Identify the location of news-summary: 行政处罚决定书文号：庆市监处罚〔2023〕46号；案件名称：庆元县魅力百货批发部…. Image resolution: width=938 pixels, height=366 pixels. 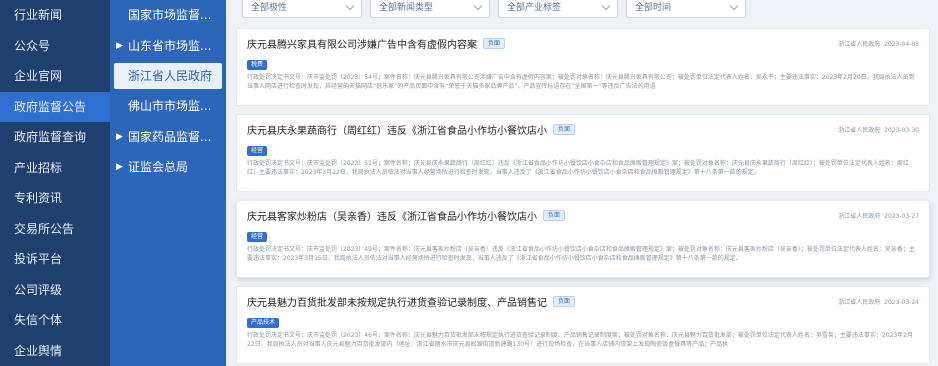
(580, 340).